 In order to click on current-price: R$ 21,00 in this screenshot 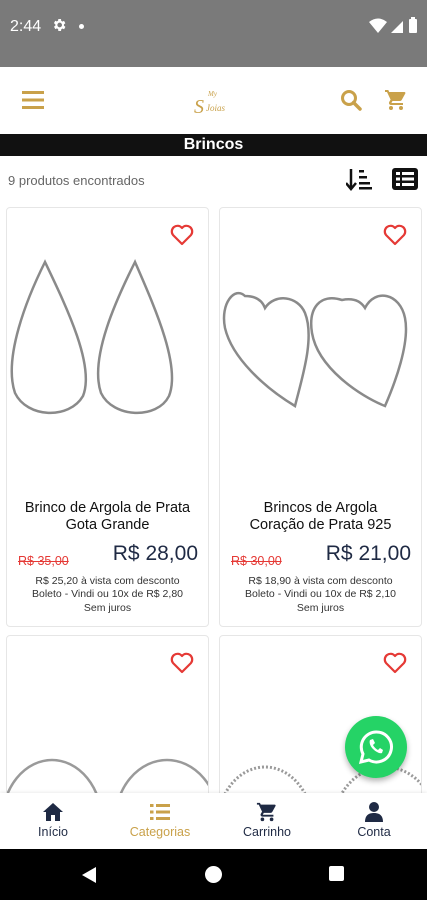, I will do `click(368, 553)`.